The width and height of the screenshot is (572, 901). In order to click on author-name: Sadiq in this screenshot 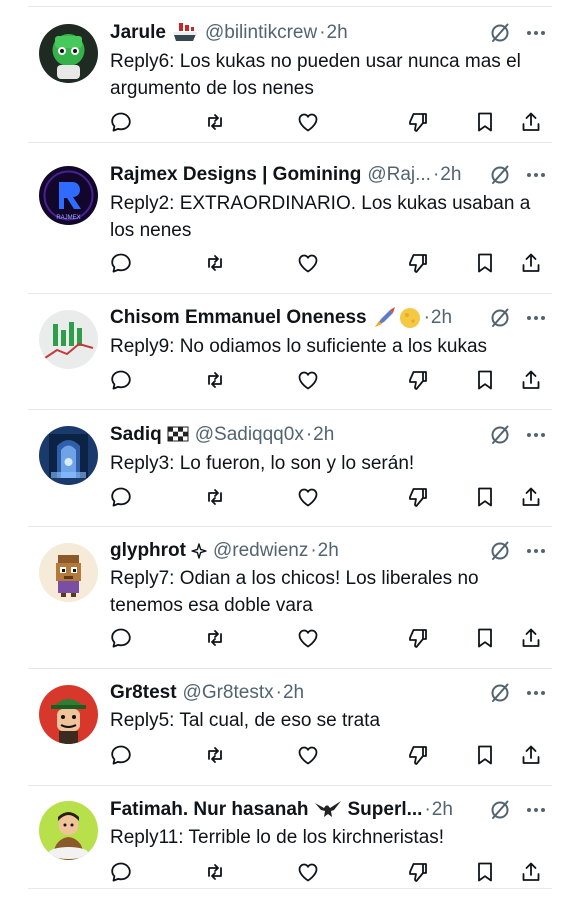, I will do `click(136, 435)`.